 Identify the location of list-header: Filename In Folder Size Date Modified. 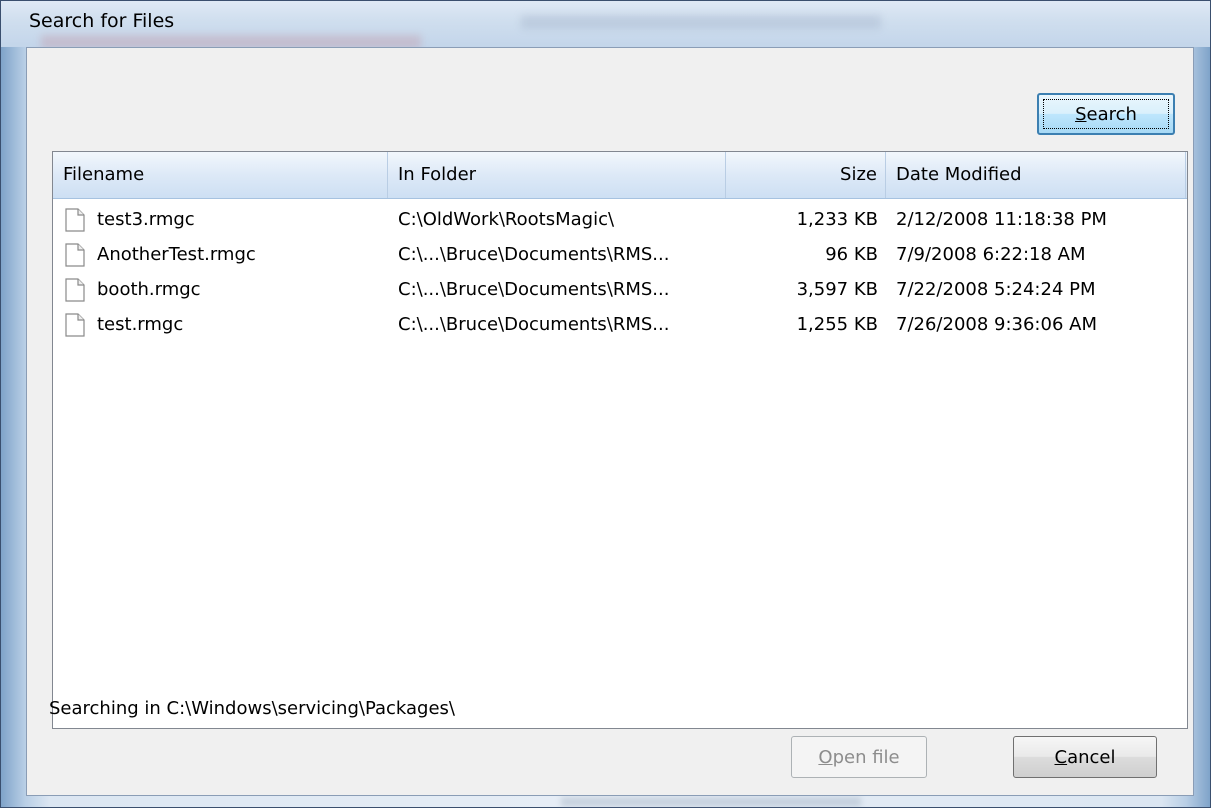
(620, 175).